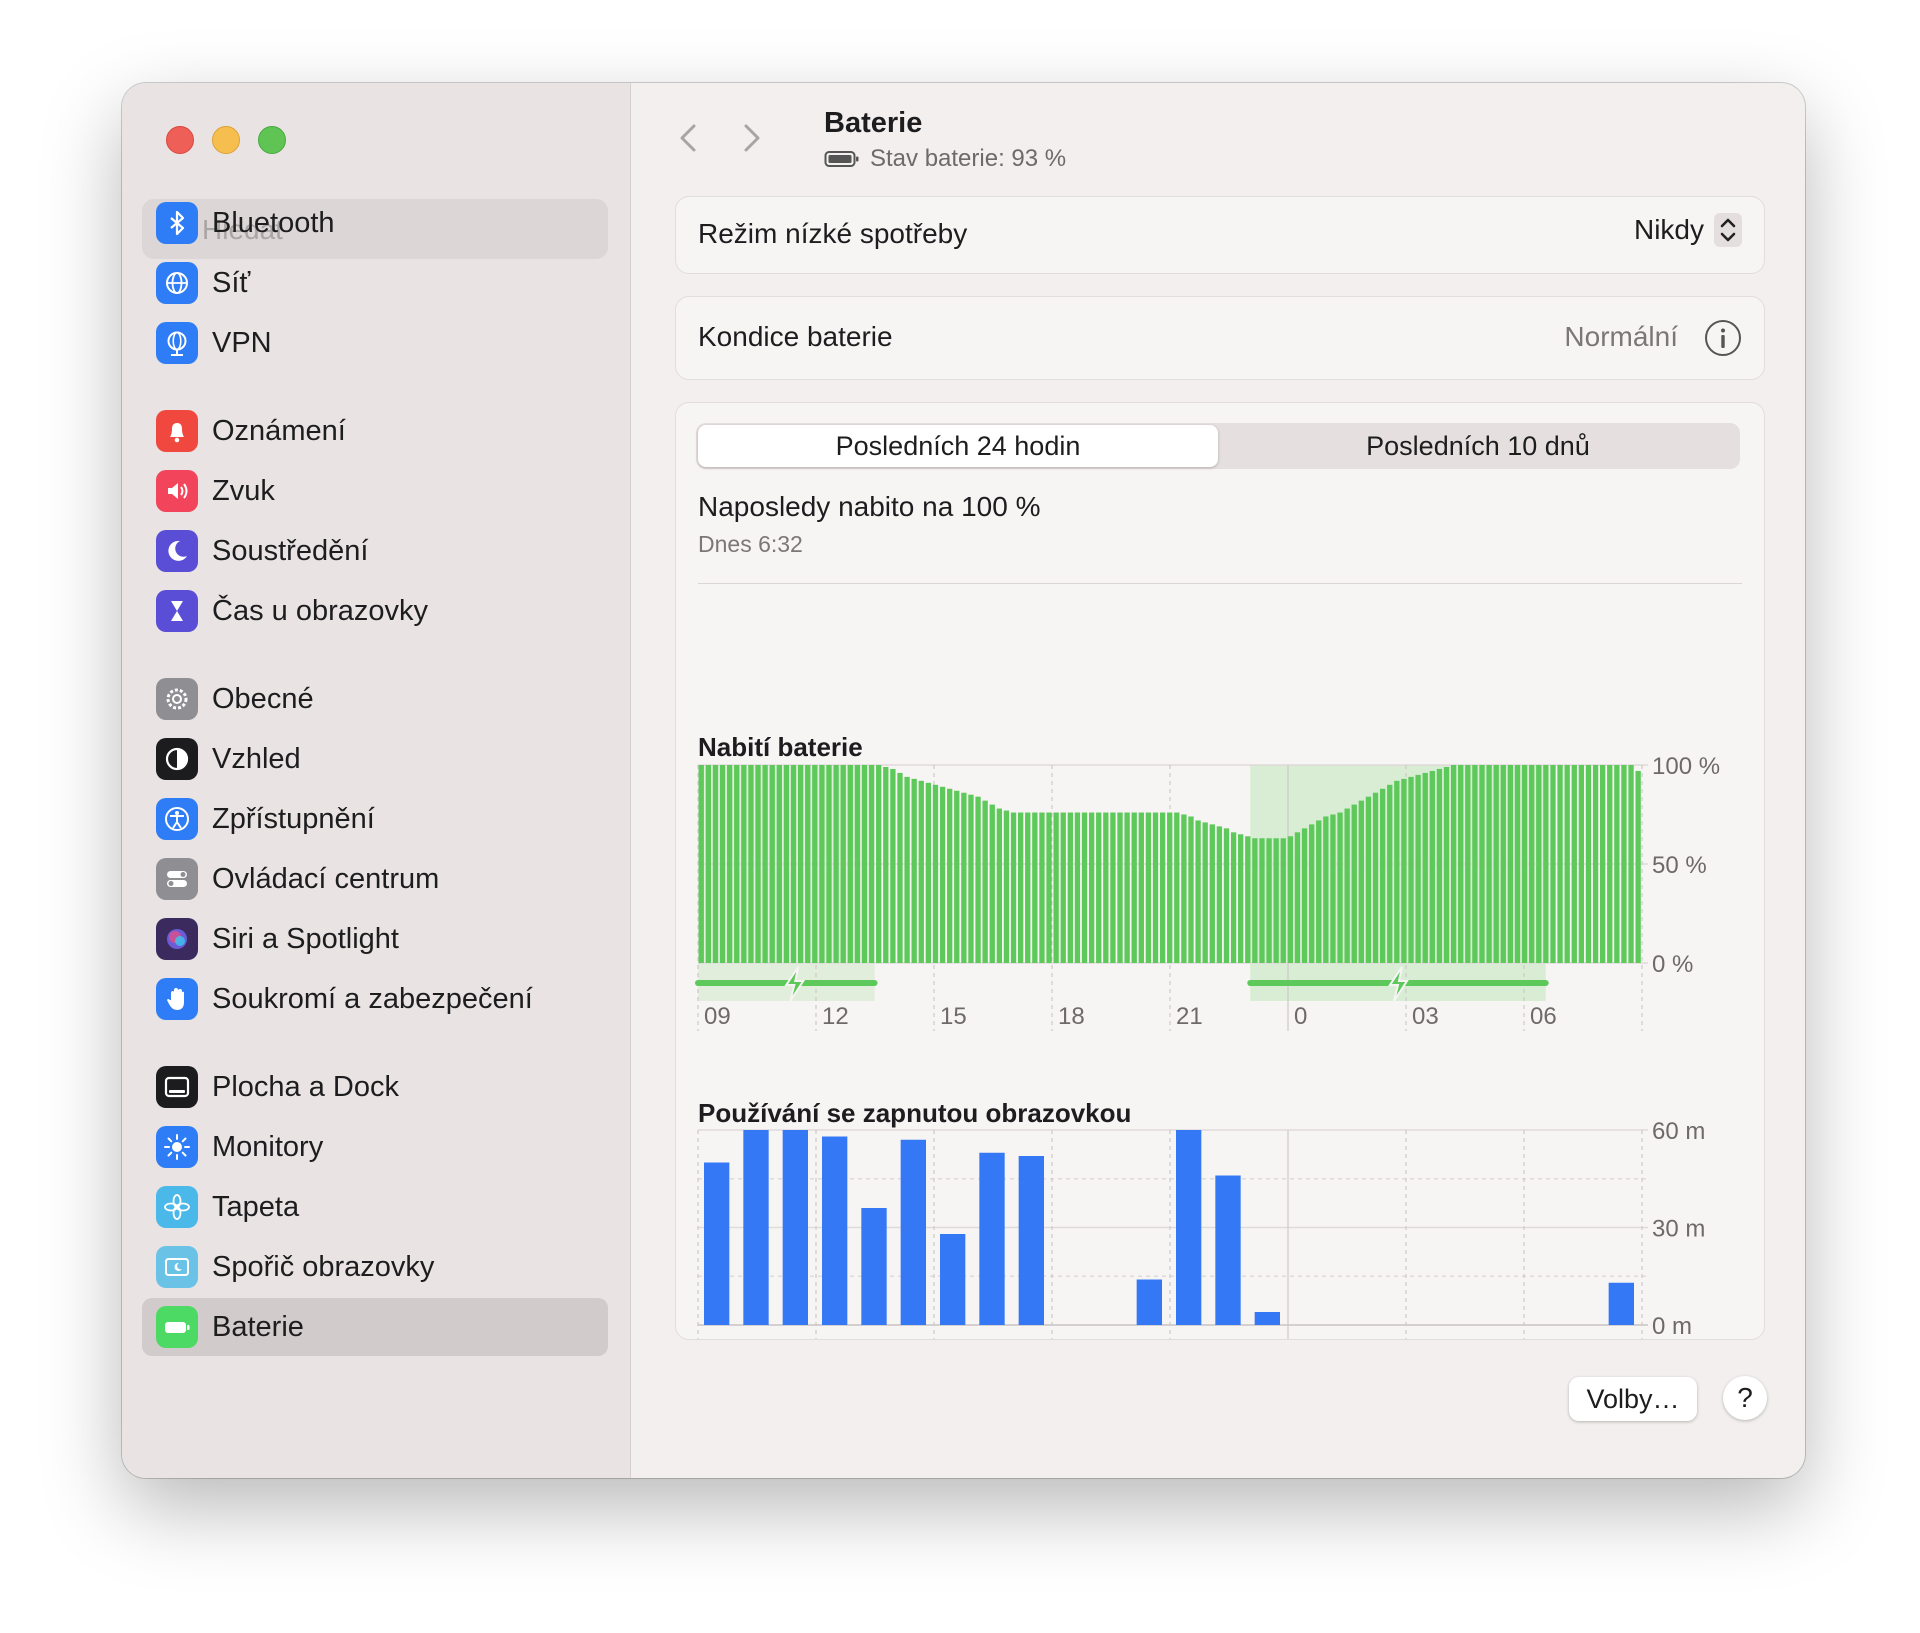 The height and width of the screenshot is (1633, 1920). I want to click on help-button: ?, so click(1745, 1398).